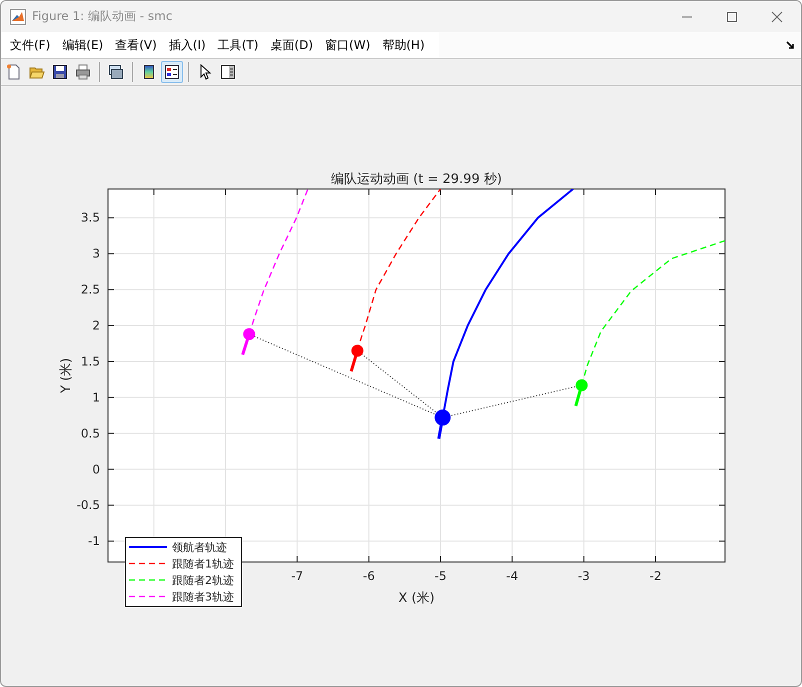 This screenshot has height=687, width=802. What do you see at coordinates (88, 505) in the screenshot?
I see `y-tick-label: -0.5` at bounding box center [88, 505].